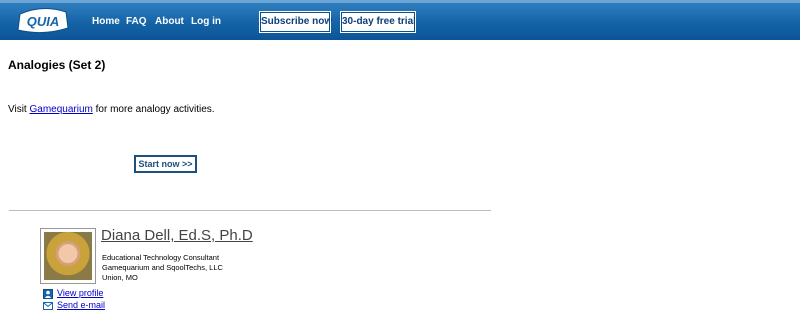 This screenshot has width=800, height=313. I want to click on subscribe-button: Subscribe now, so click(295, 22).